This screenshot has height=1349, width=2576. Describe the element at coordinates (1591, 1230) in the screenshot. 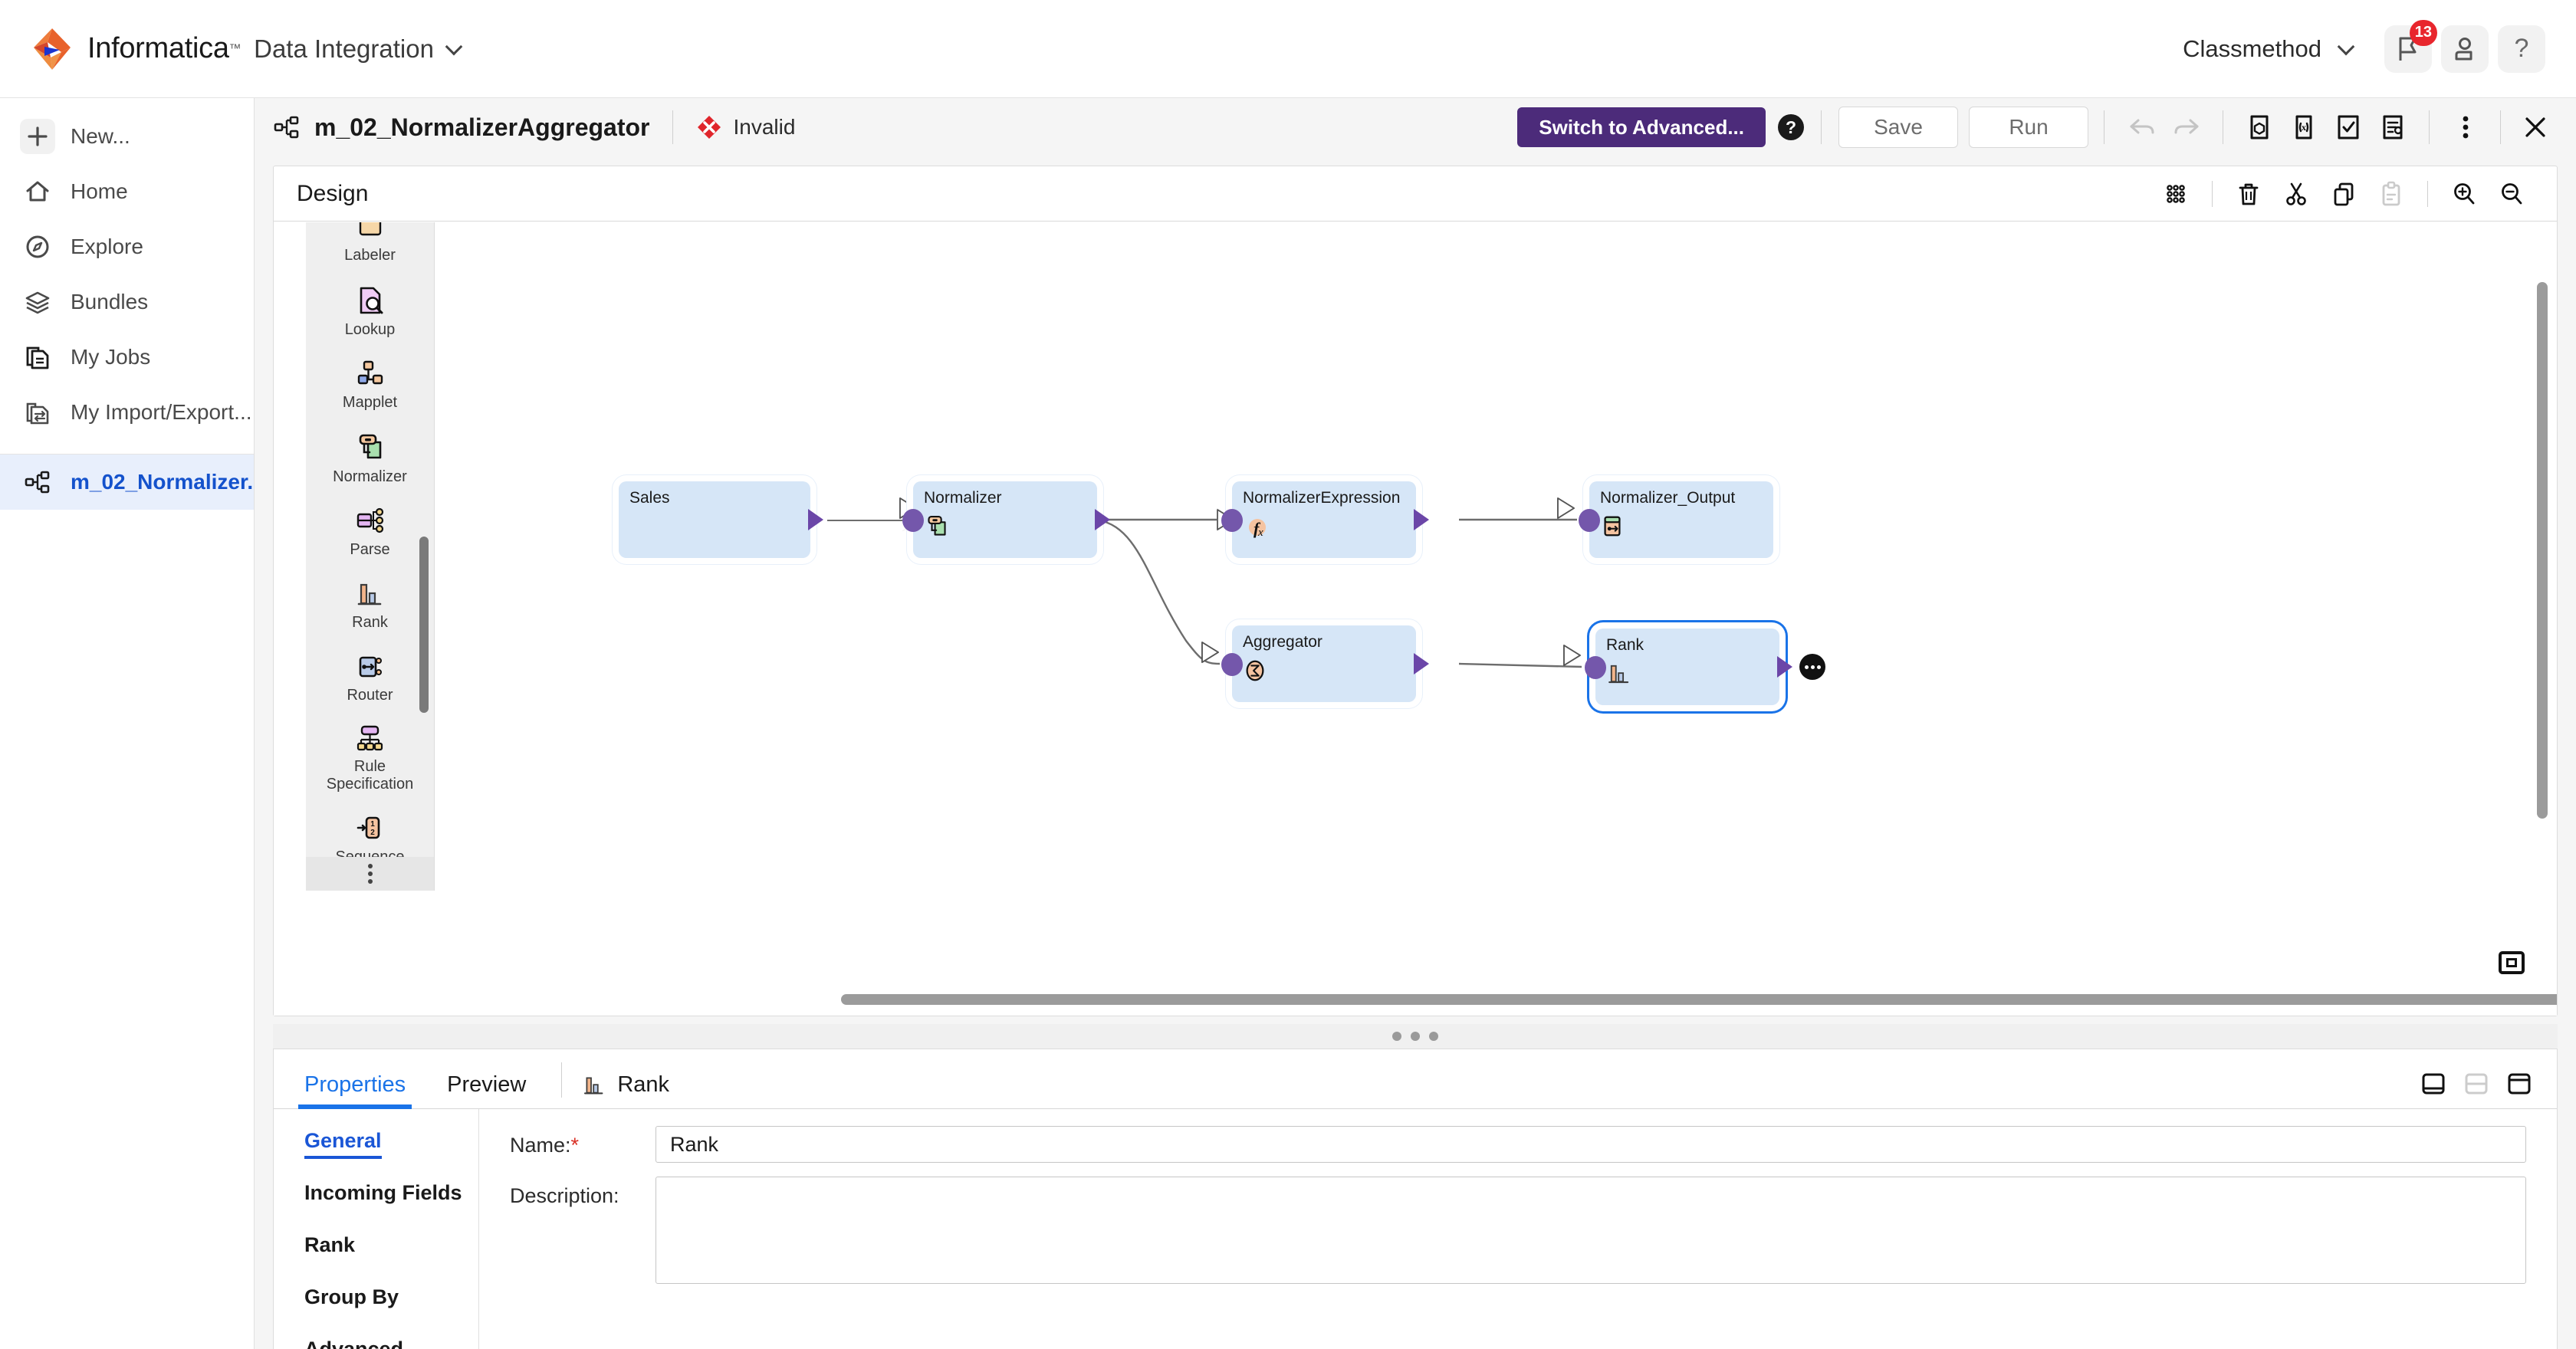

I see `description-textarea` at that location.